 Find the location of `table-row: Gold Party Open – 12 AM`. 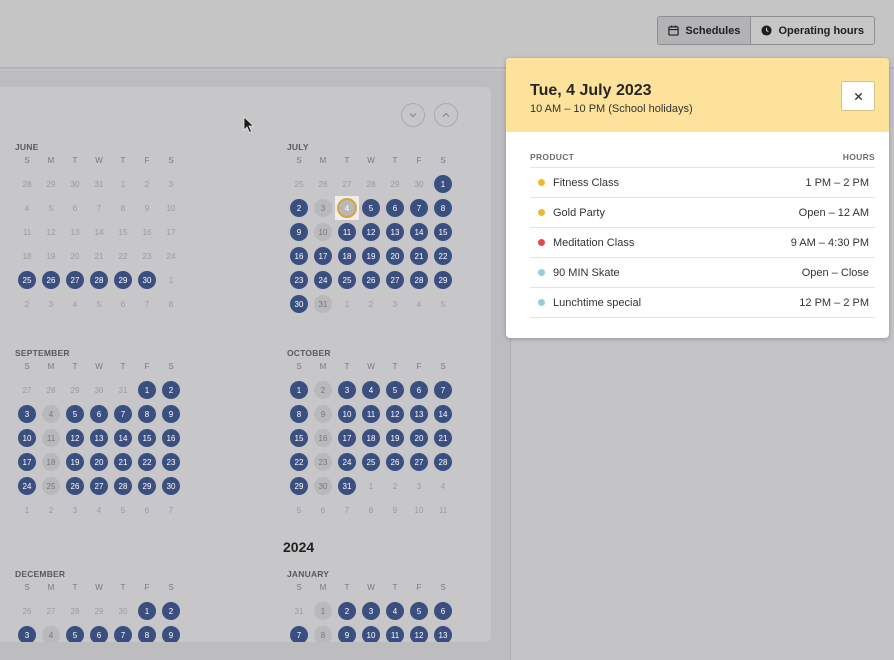

table-row: Gold Party Open – 12 AM is located at coordinates (702, 213).